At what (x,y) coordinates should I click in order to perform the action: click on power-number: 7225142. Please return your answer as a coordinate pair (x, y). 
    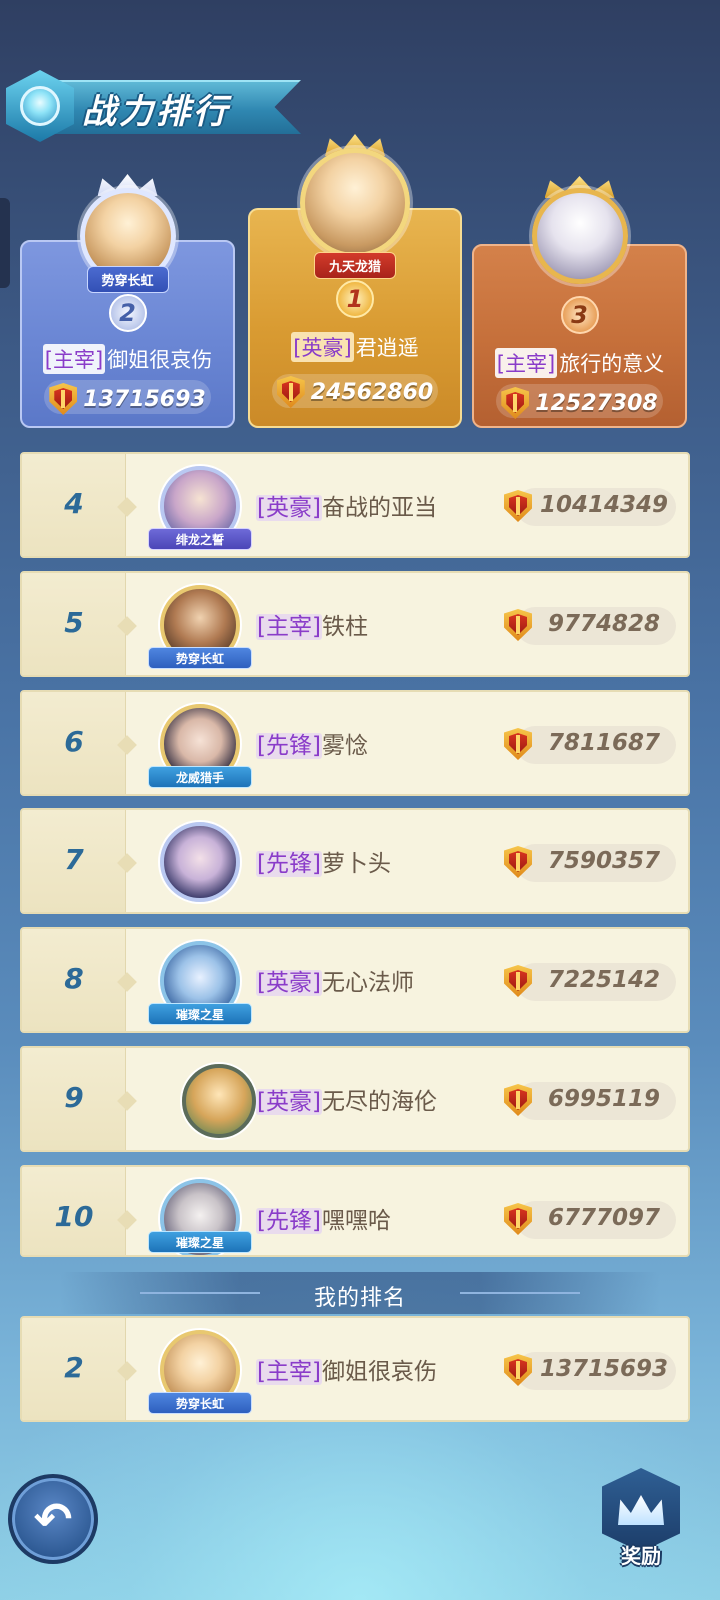
    Looking at the image, I should click on (604, 980).